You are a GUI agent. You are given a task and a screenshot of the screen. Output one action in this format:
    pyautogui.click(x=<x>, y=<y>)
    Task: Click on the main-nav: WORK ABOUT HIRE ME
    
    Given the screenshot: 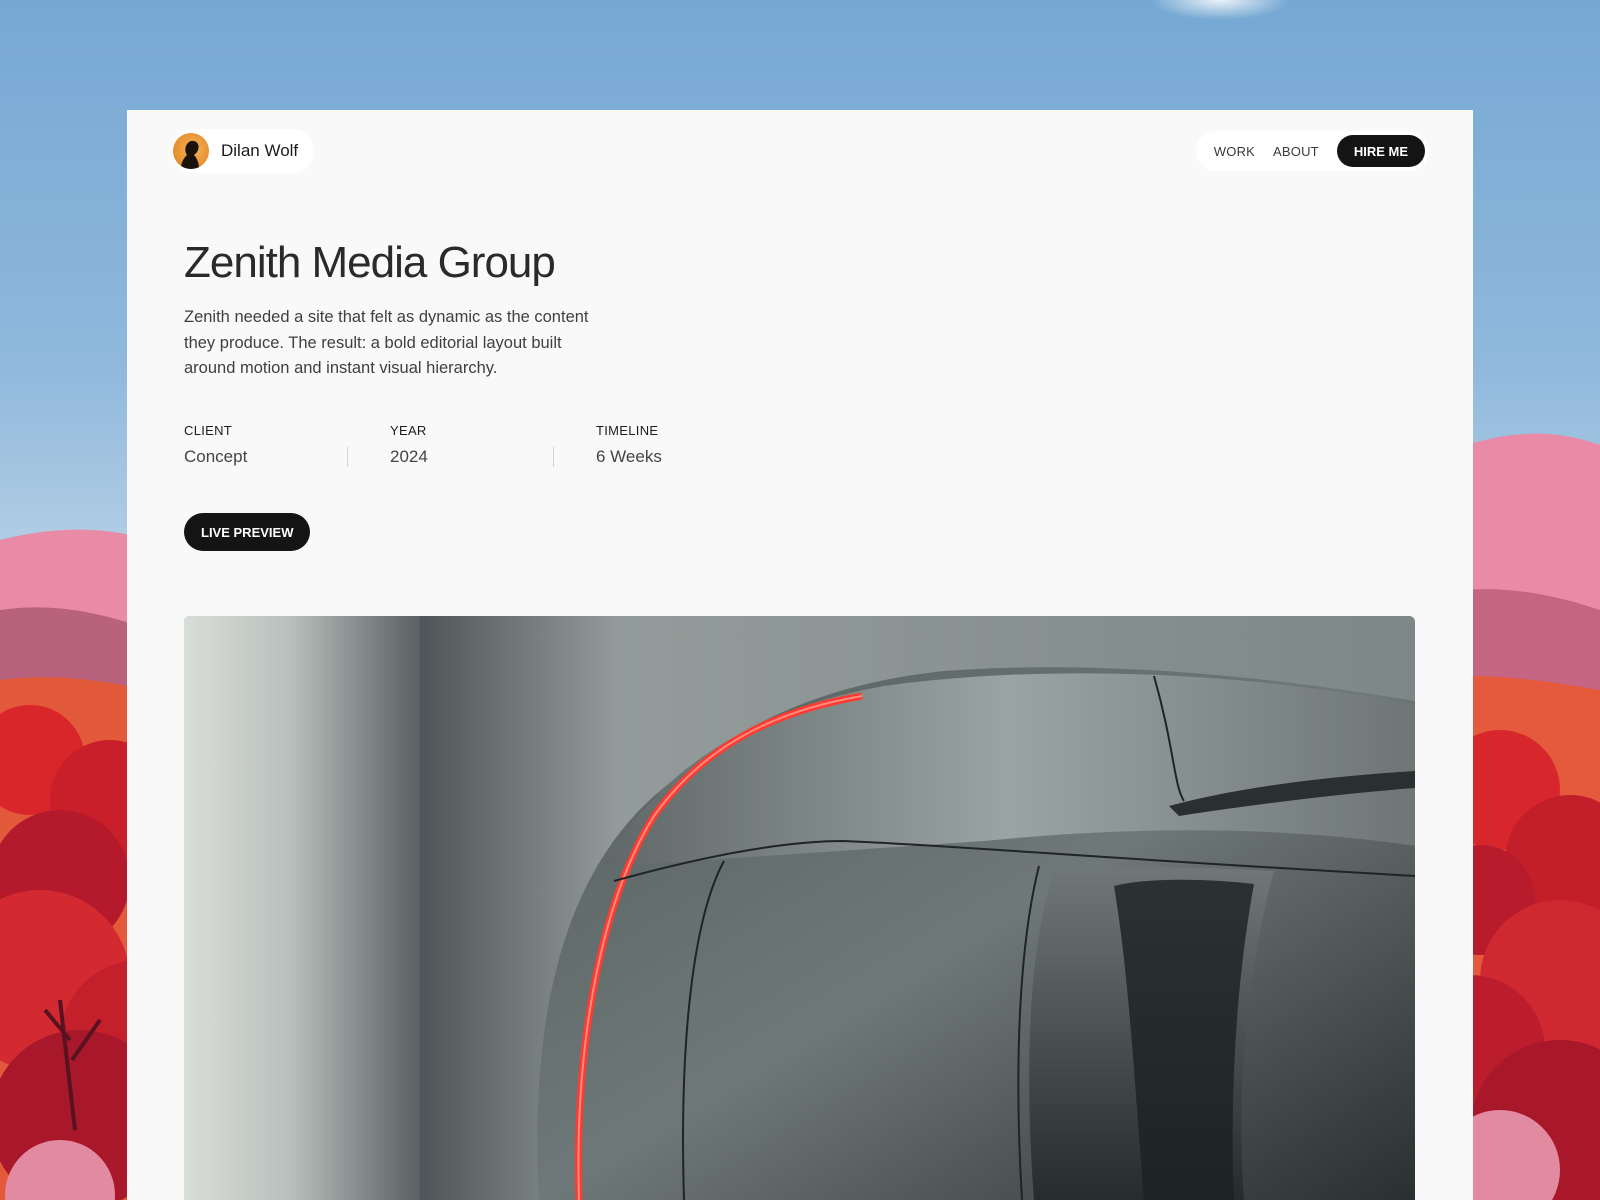 What is the action you would take?
    pyautogui.click(x=1312, y=151)
    